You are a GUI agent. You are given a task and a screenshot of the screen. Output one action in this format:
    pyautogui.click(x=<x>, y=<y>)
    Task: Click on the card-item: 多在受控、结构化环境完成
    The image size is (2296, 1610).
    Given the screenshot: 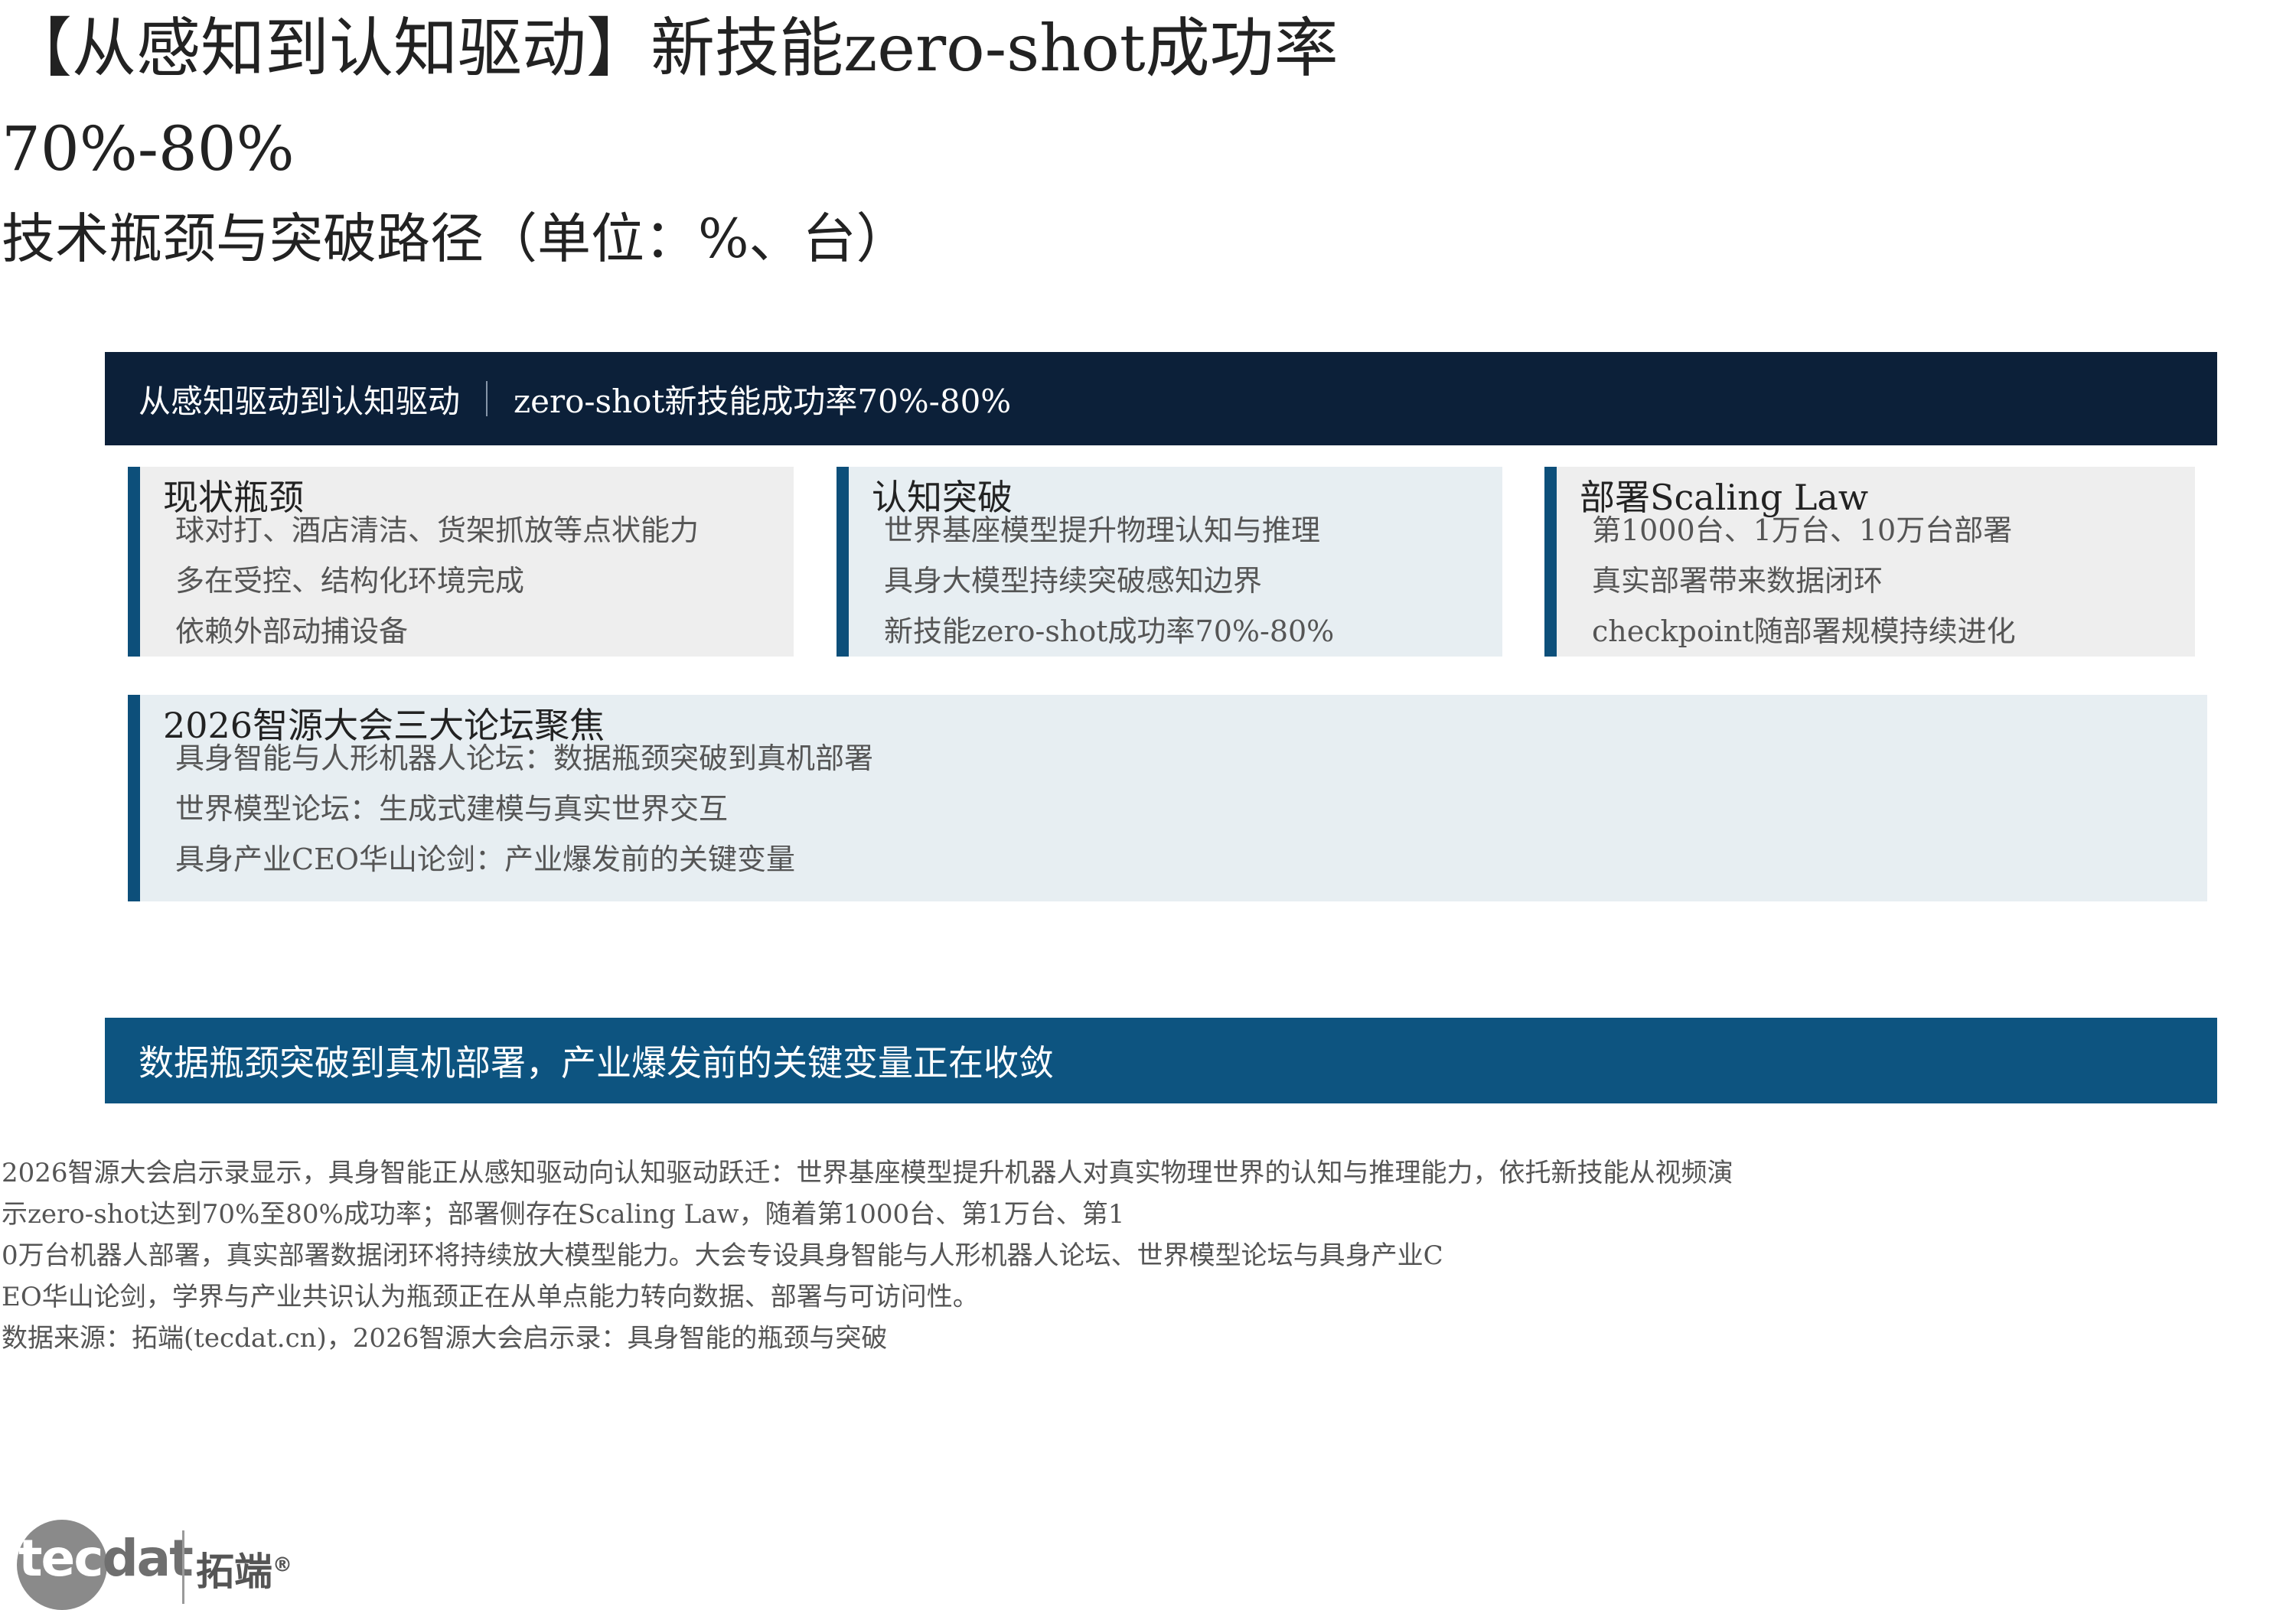 What is the action you would take?
    pyautogui.click(x=350, y=581)
    